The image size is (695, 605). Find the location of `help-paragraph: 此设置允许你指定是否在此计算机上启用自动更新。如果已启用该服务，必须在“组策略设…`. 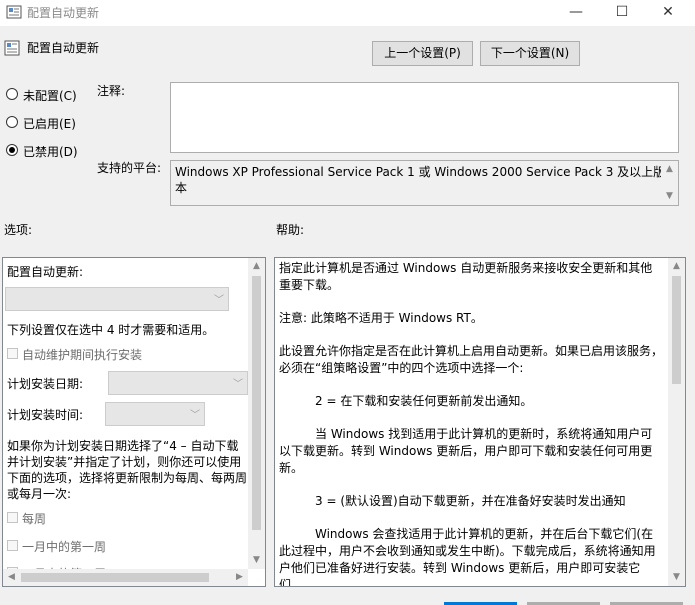

help-paragraph: 此设置允许你指定是否在此计算机上启用自动更新。如果已启用该服务，必须在“组策略设… is located at coordinates (471, 359).